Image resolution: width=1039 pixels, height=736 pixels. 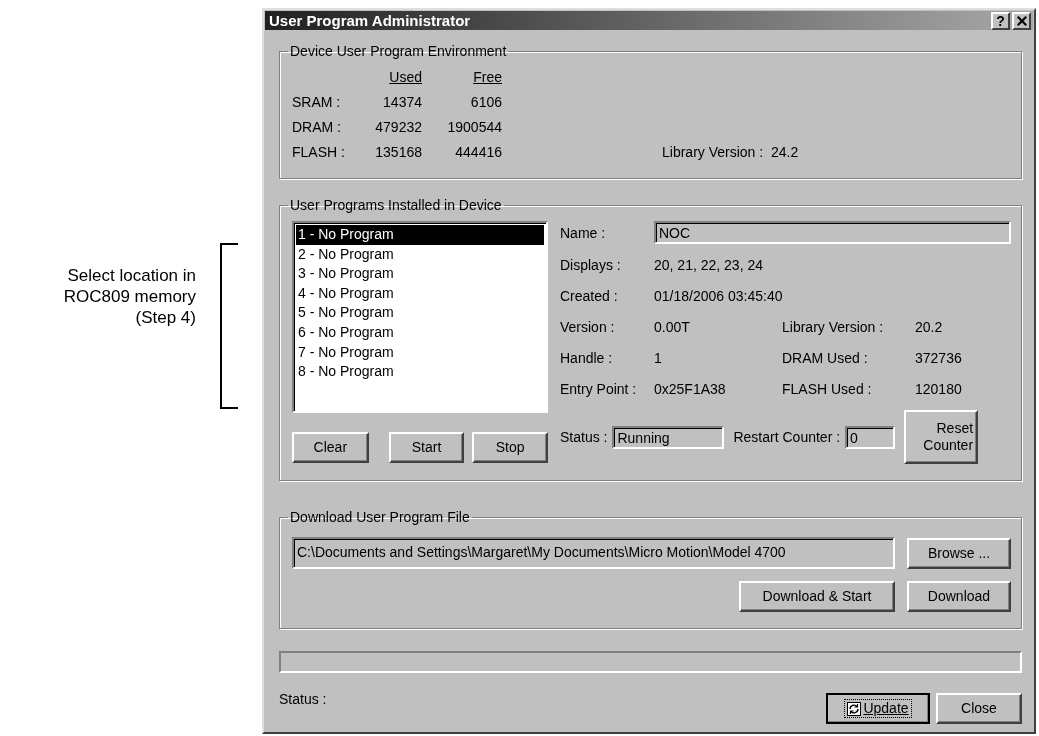 I want to click on row-label: FLASH :, so click(x=319, y=152).